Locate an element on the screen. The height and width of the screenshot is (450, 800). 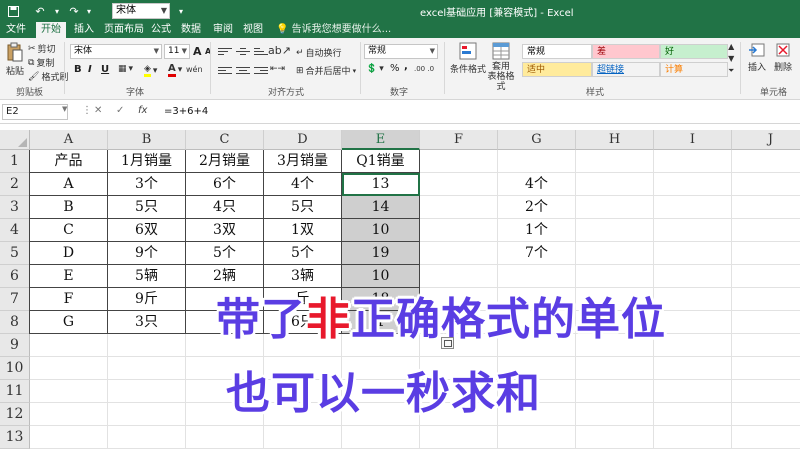
cell-h3 is located at coordinates (615, 207).